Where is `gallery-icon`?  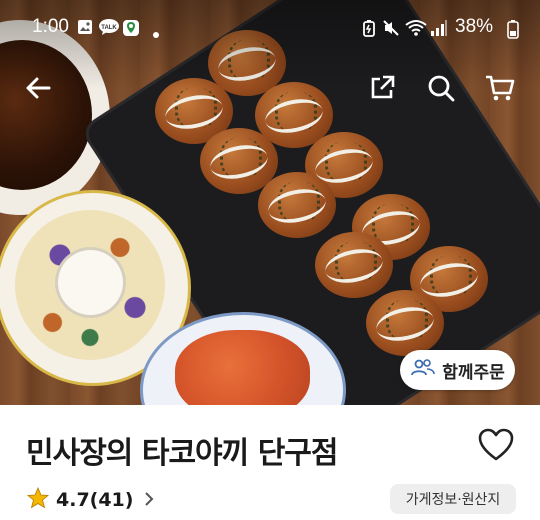 gallery-icon is located at coordinates (85, 29).